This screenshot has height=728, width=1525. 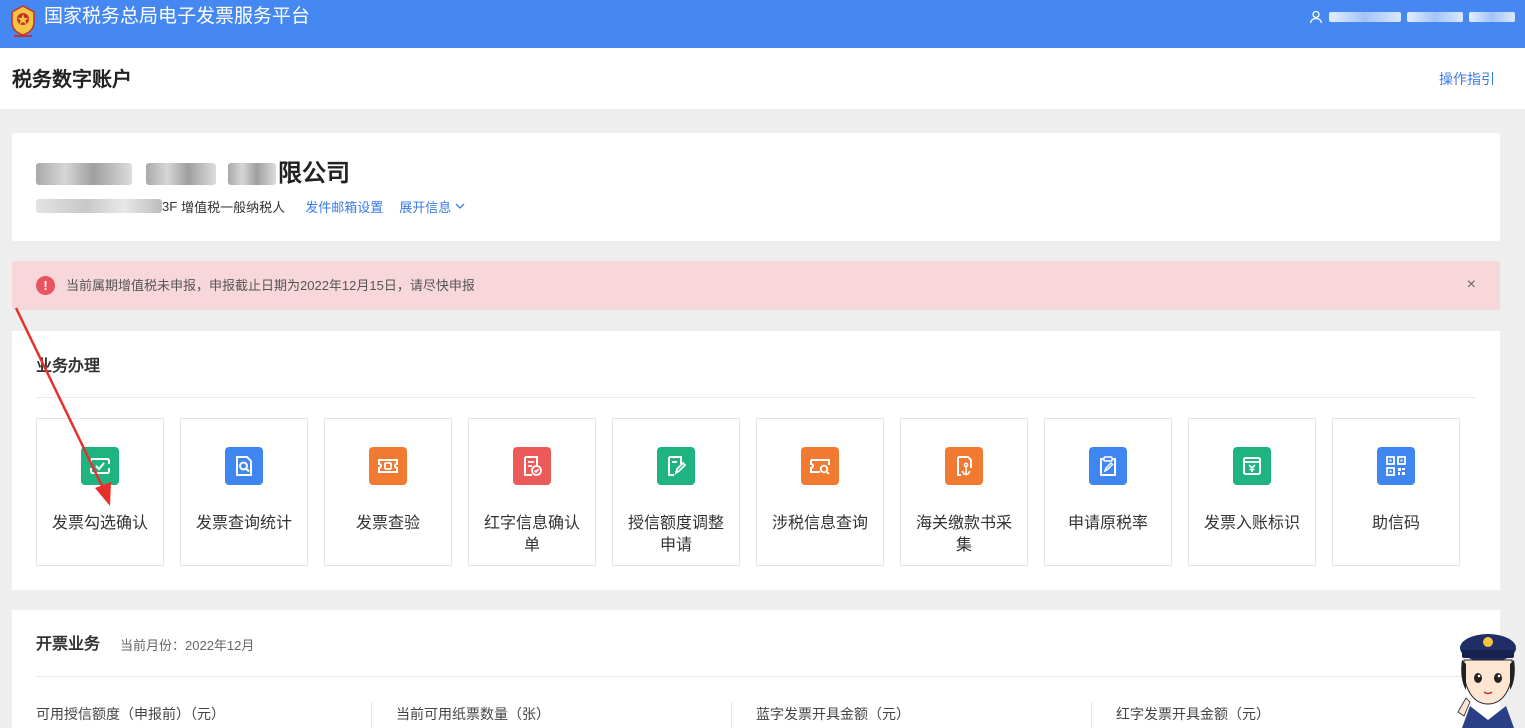 I want to click on tile-red-letter-confirmation: 红字信息确认单, so click(x=532, y=492).